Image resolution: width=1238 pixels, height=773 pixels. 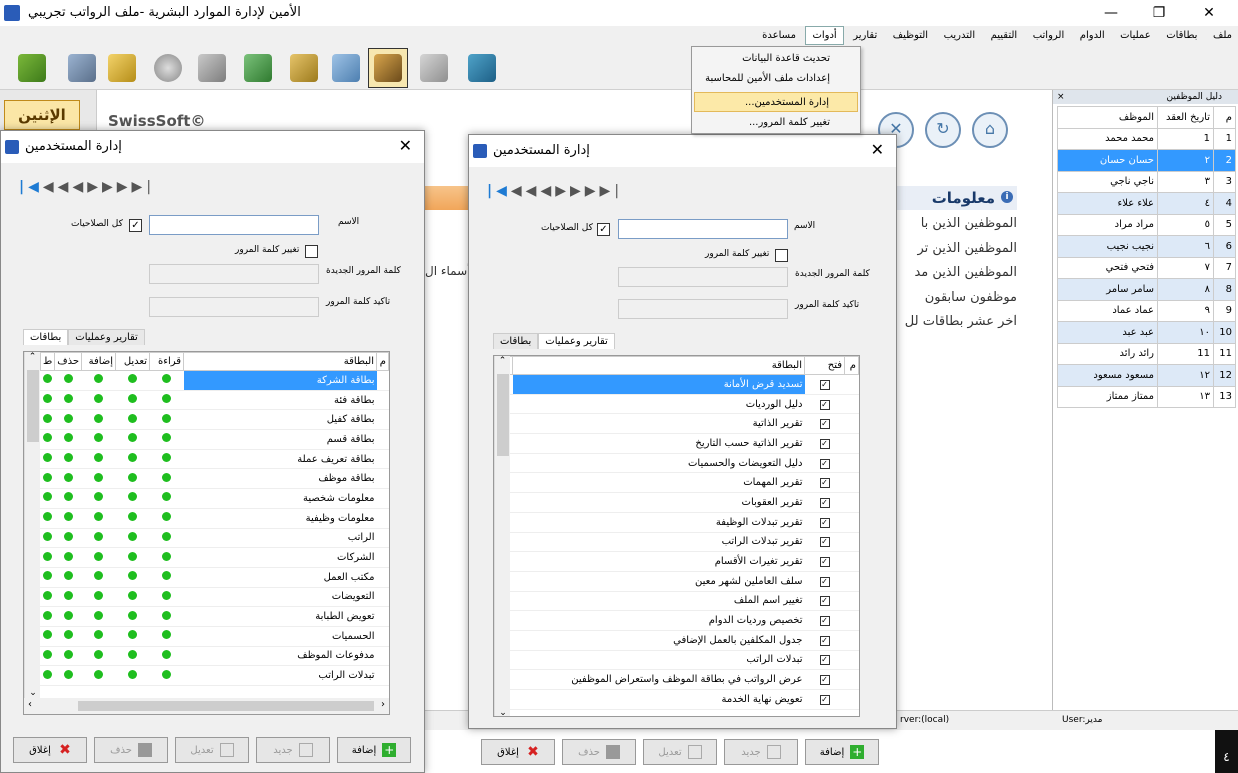 I want to click on table-row: بطاقة قسم, so click(x=206, y=439).